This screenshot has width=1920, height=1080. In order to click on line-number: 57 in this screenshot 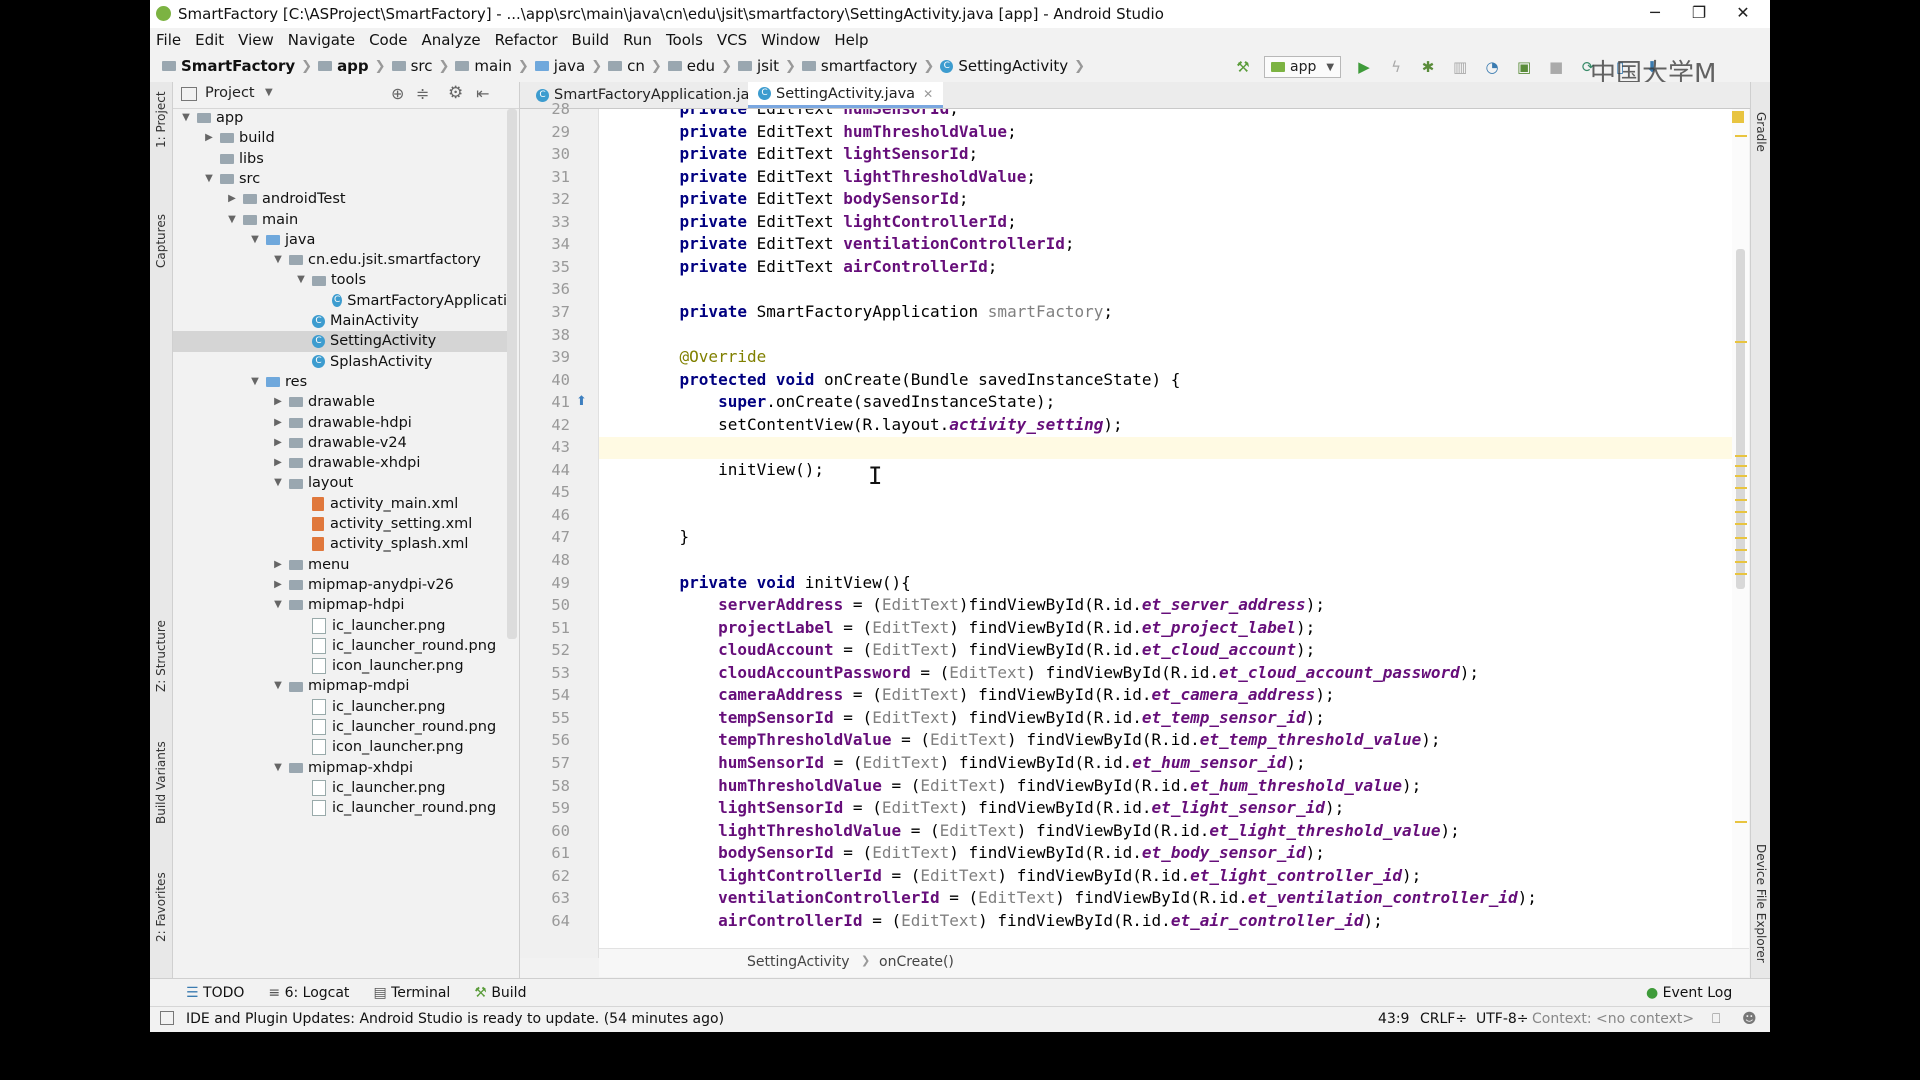, I will do `click(545, 763)`.